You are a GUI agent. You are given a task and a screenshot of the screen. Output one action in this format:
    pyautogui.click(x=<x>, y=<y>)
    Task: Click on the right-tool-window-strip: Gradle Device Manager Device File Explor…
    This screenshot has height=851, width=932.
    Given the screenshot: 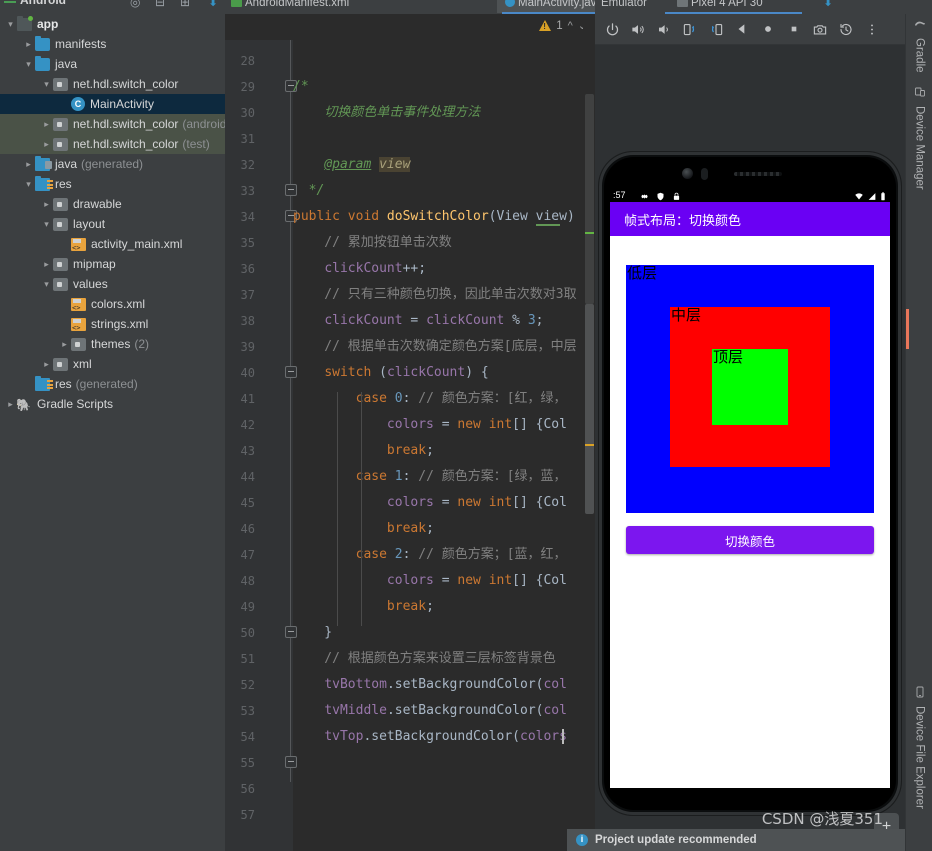 What is the action you would take?
    pyautogui.click(x=918, y=432)
    